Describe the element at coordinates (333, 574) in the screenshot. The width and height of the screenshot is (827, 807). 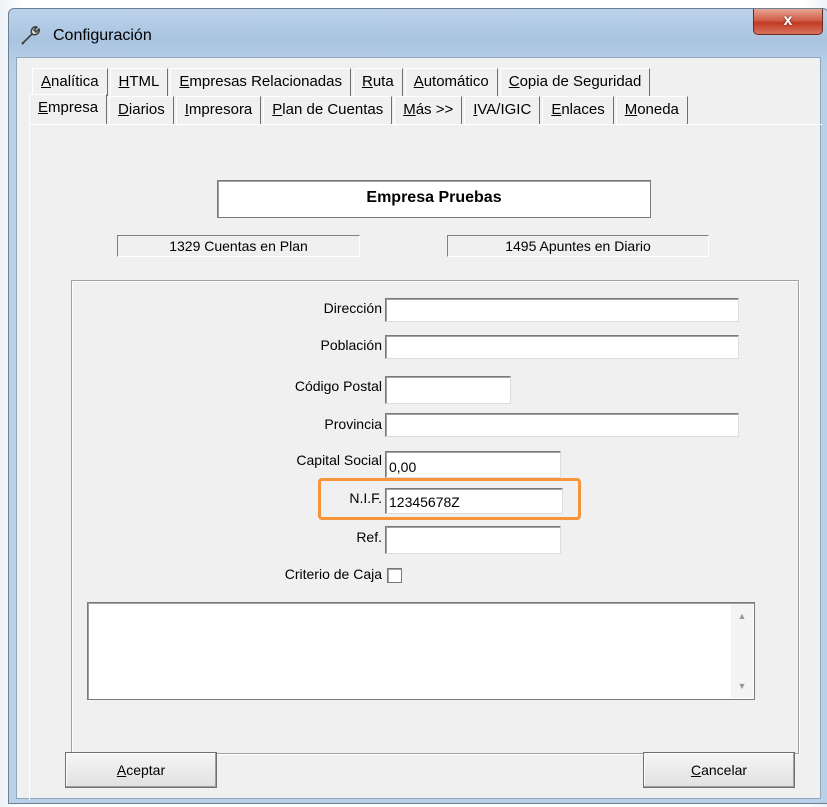
I see `criterio-caja-label: Criterio de Caja` at that location.